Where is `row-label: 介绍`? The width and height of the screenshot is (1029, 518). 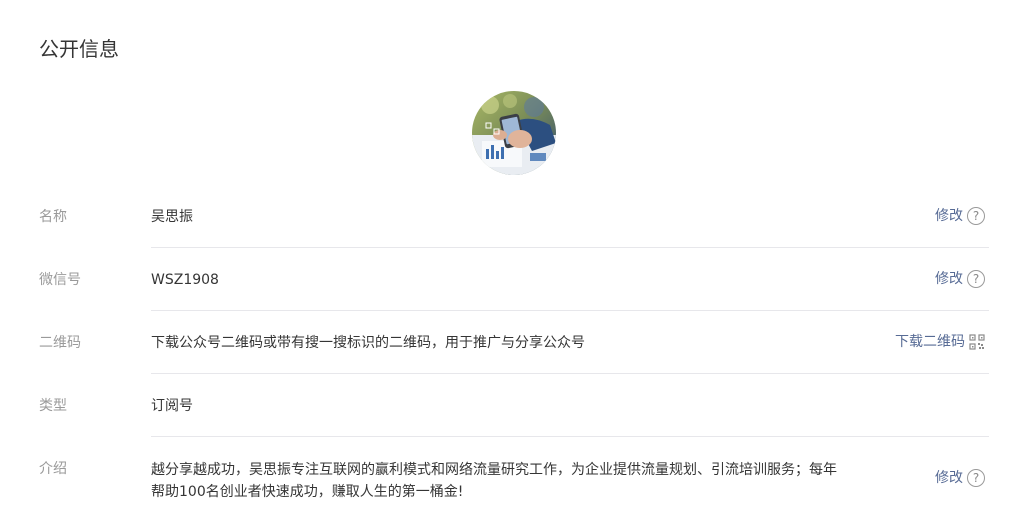
row-label: 介绍 is located at coordinates (53, 469).